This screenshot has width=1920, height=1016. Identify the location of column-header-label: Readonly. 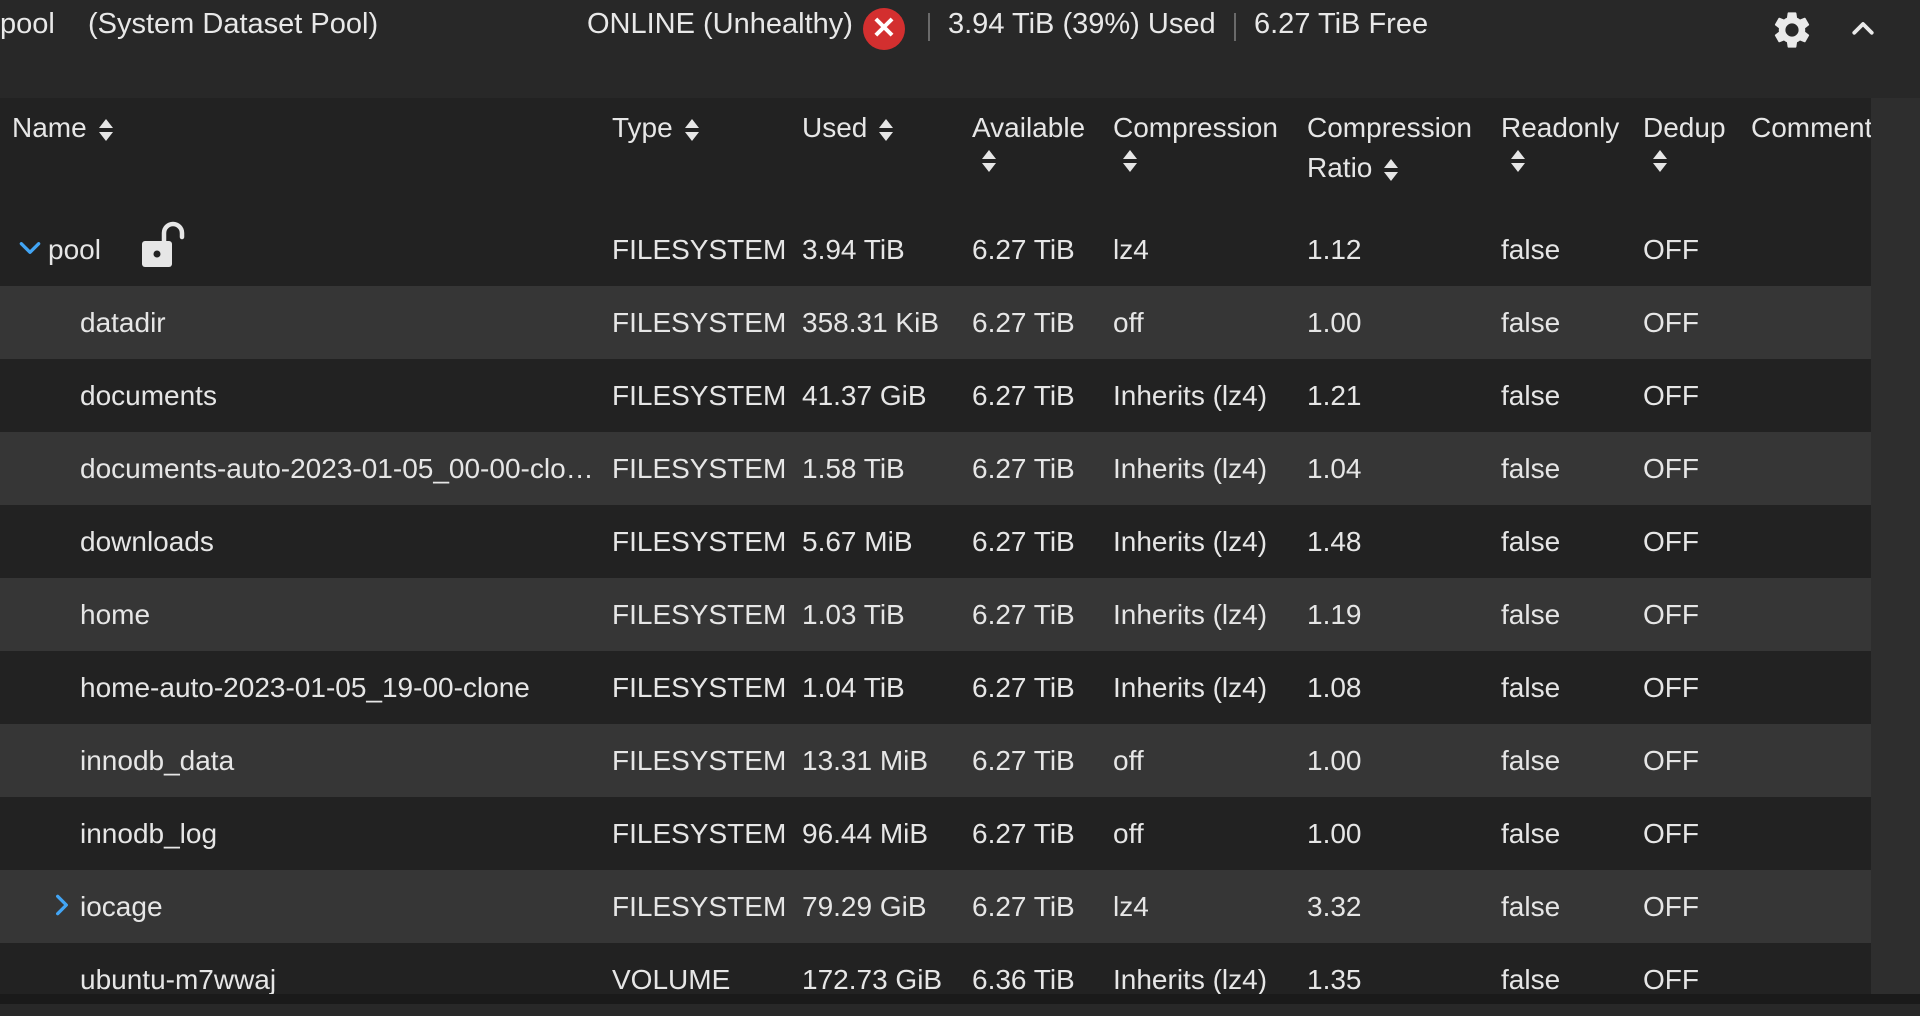
(1560, 127).